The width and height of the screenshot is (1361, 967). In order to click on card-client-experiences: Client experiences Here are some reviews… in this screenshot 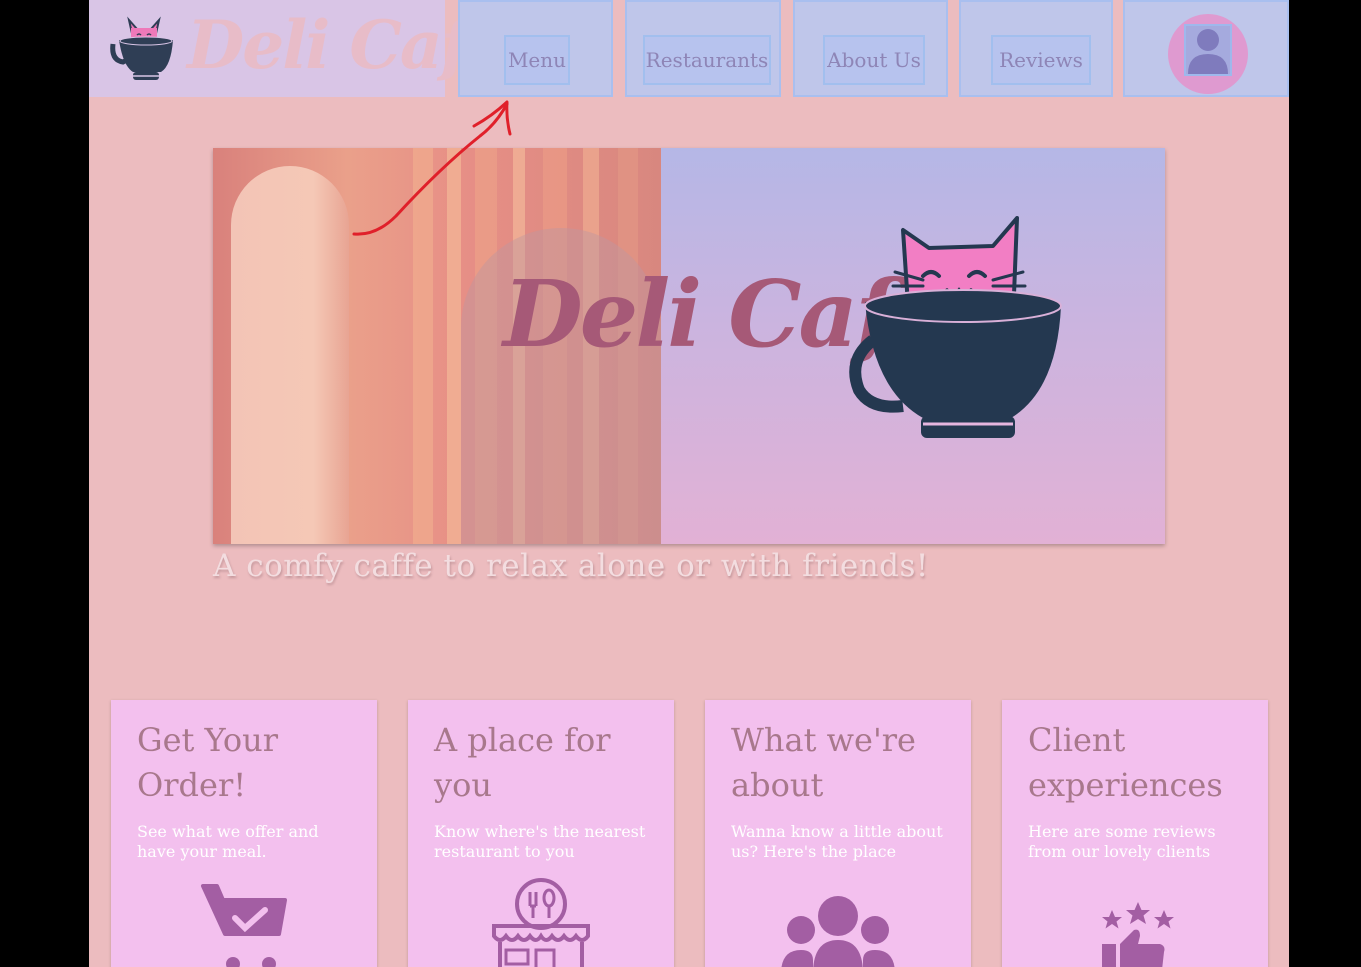, I will do `click(1135, 833)`.